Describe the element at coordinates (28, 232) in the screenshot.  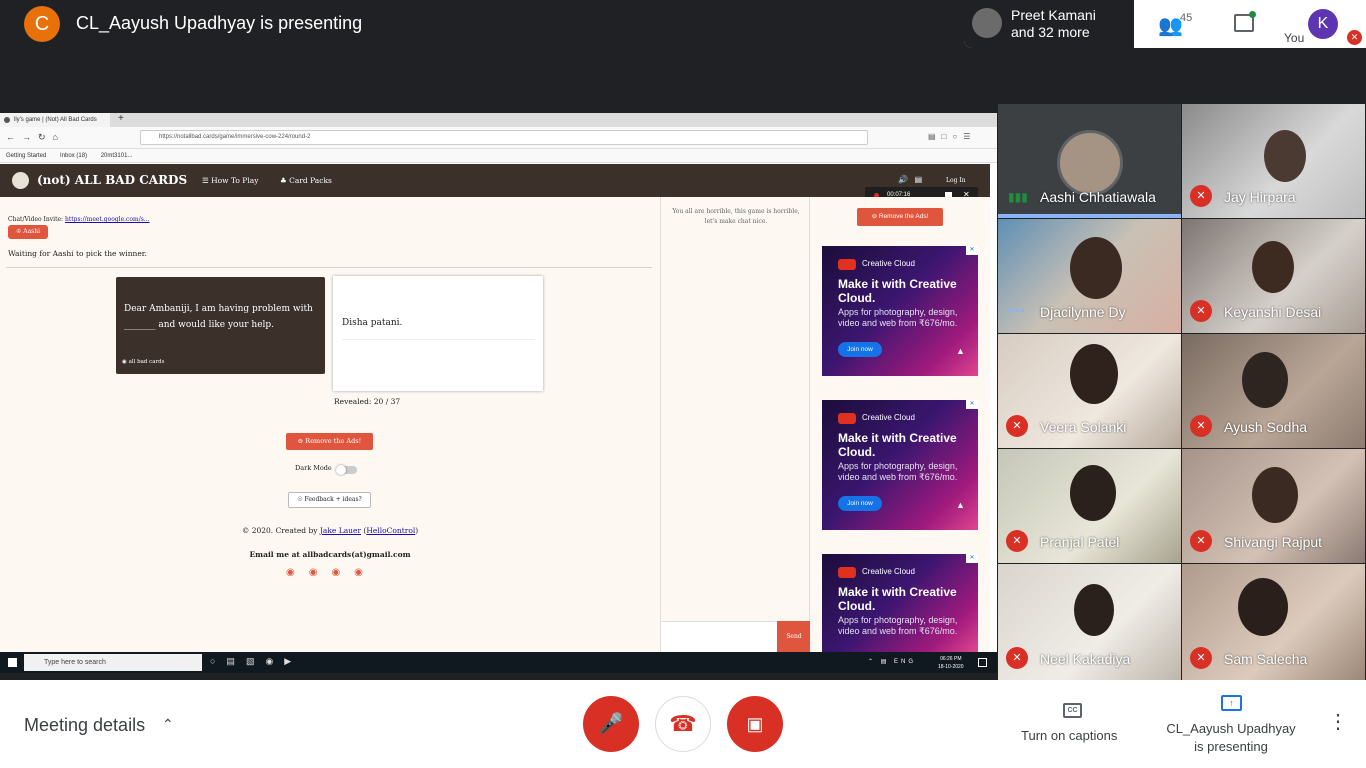
I see `player-badge: ♔ Aashi` at that location.